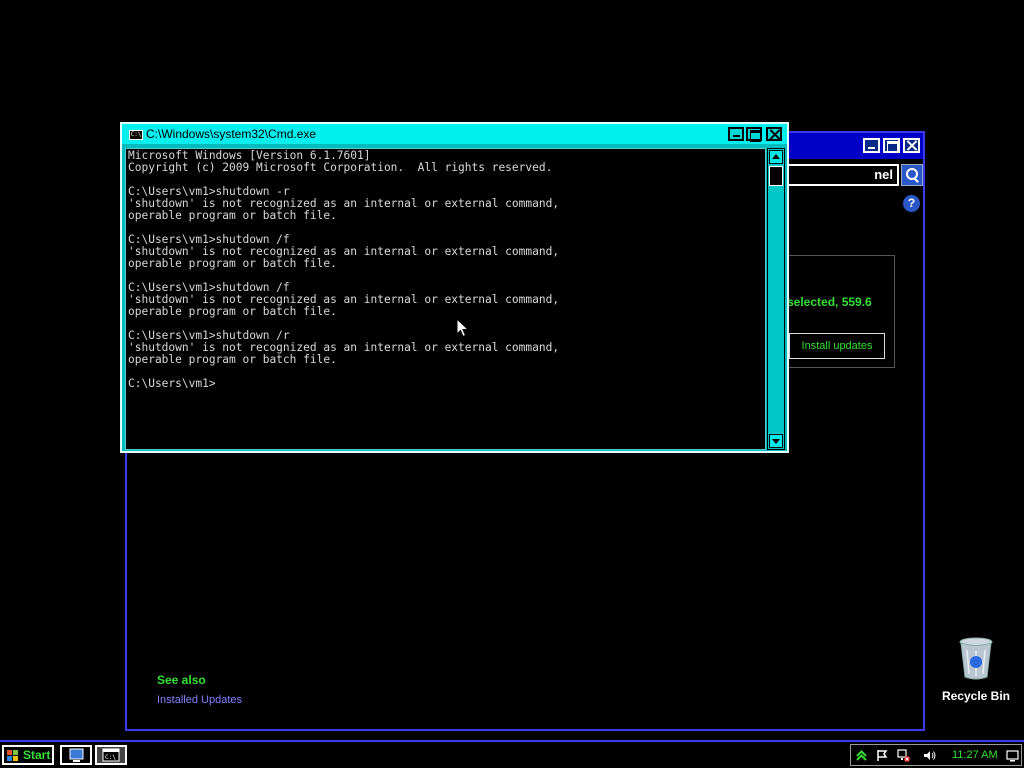  Describe the element at coordinates (903, 755) in the screenshot. I see `network-icon` at that location.